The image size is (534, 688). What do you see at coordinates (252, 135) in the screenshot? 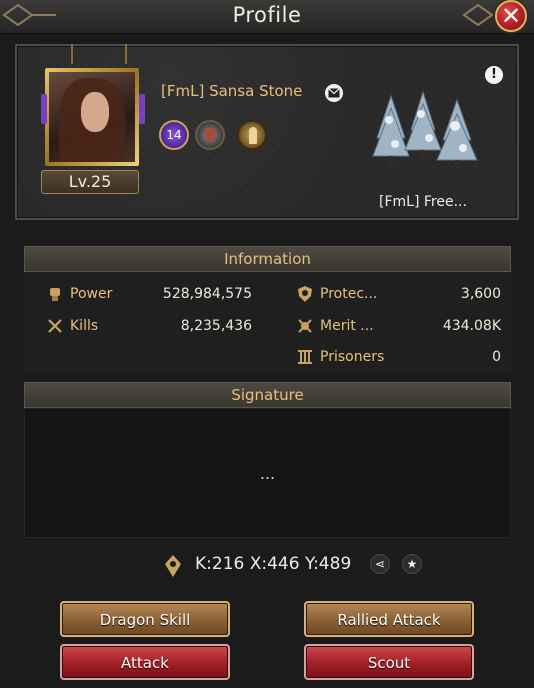
I see `gold-badge-icon` at bounding box center [252, 135].